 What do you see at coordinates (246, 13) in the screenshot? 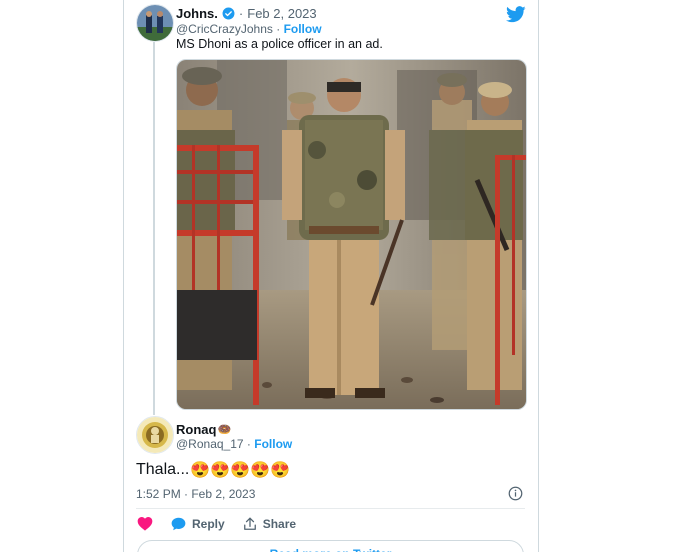
I see `tweet-author-row: Johns. · Feb 2, 2023` at bounding box center [246, 13].